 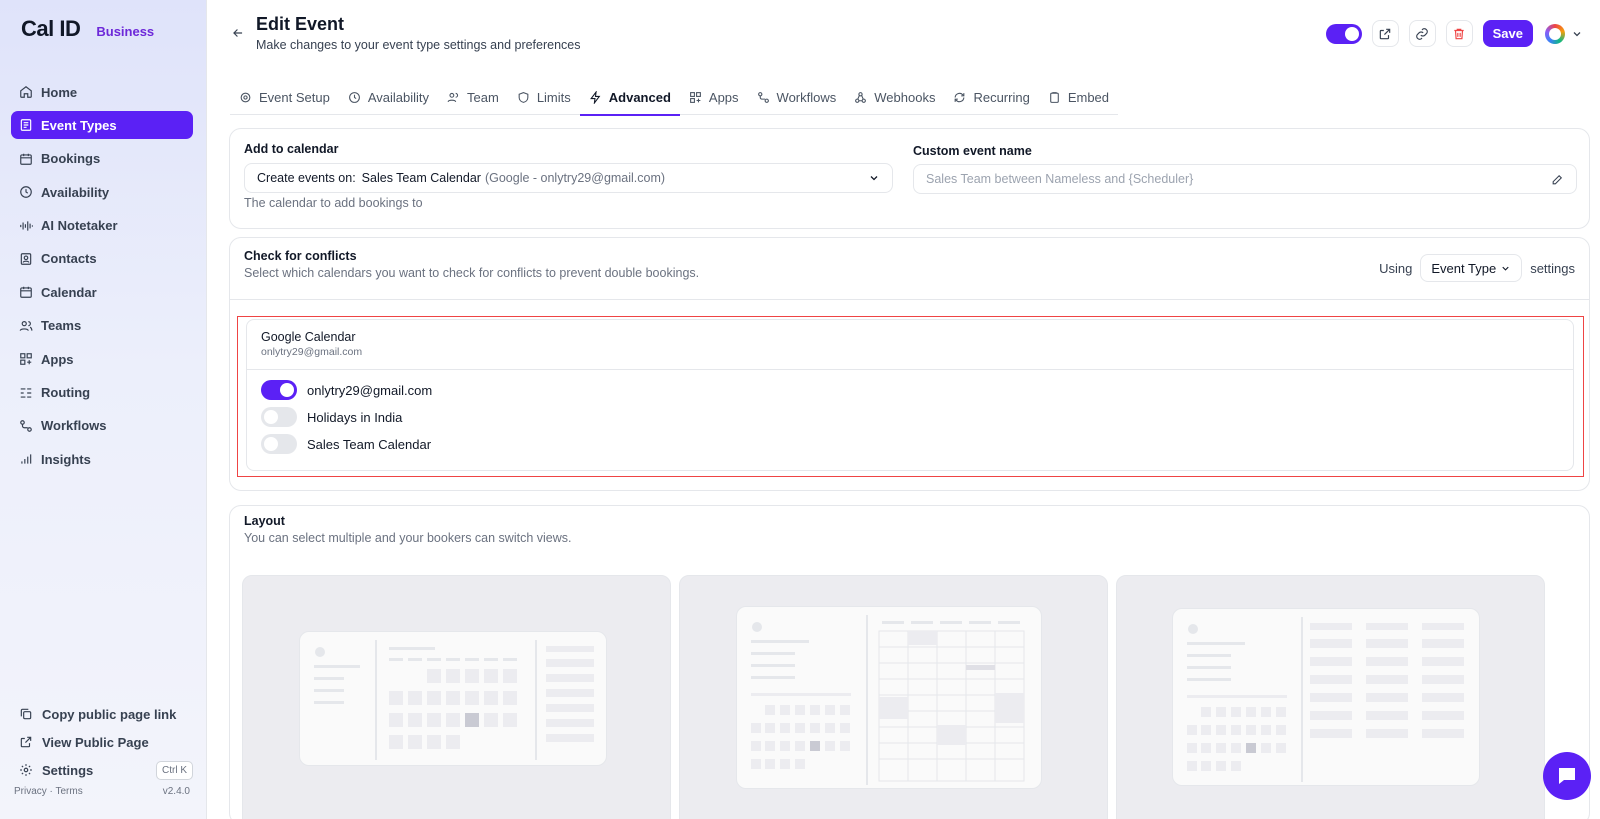 What do you see at coordinates (102, 459) in the screenshot?
I see `sidebar-item-insights: Insights` at bounding box center [102, 459].